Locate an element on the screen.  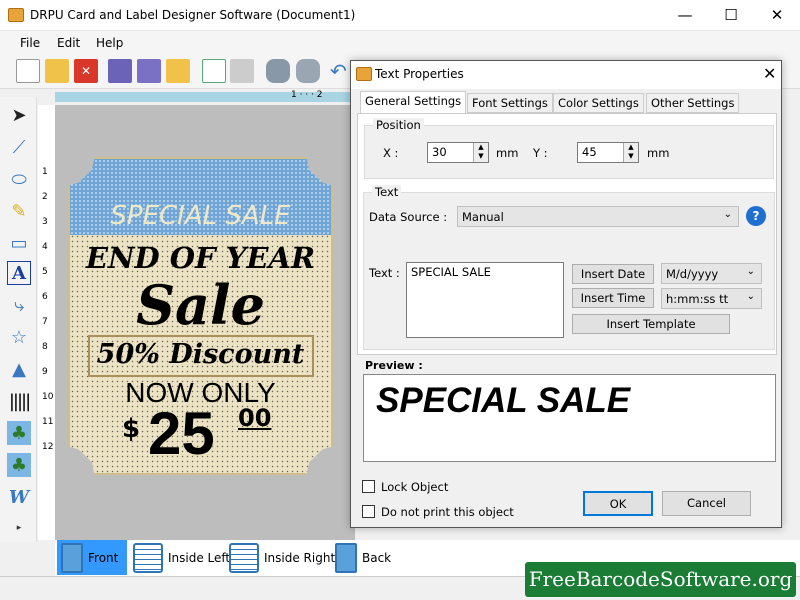
minimize-button: — is located at coordinates (685, 15).